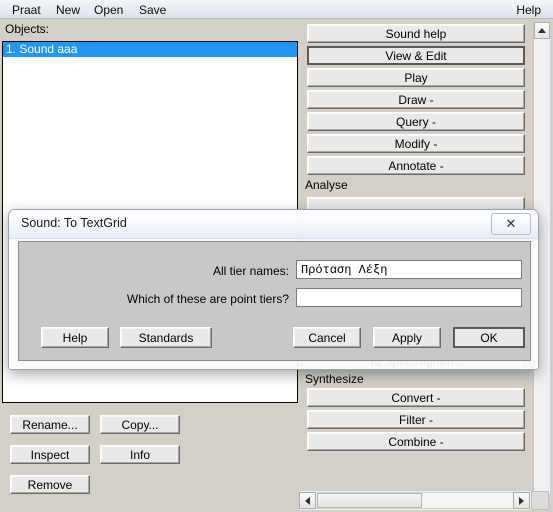 This screenshot has height=512, width=553. I want to click on ok-button: OK, so click(489, 337).